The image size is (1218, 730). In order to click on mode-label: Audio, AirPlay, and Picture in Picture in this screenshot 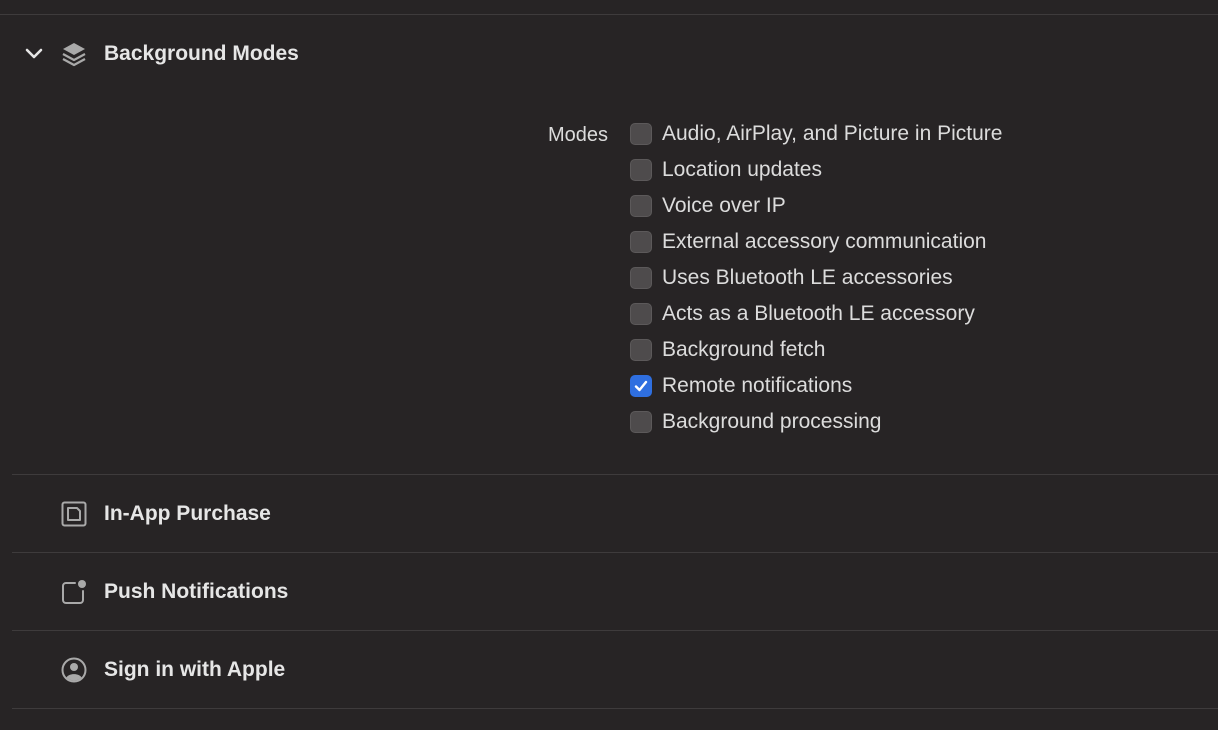, I will do `click(832, 133)`.